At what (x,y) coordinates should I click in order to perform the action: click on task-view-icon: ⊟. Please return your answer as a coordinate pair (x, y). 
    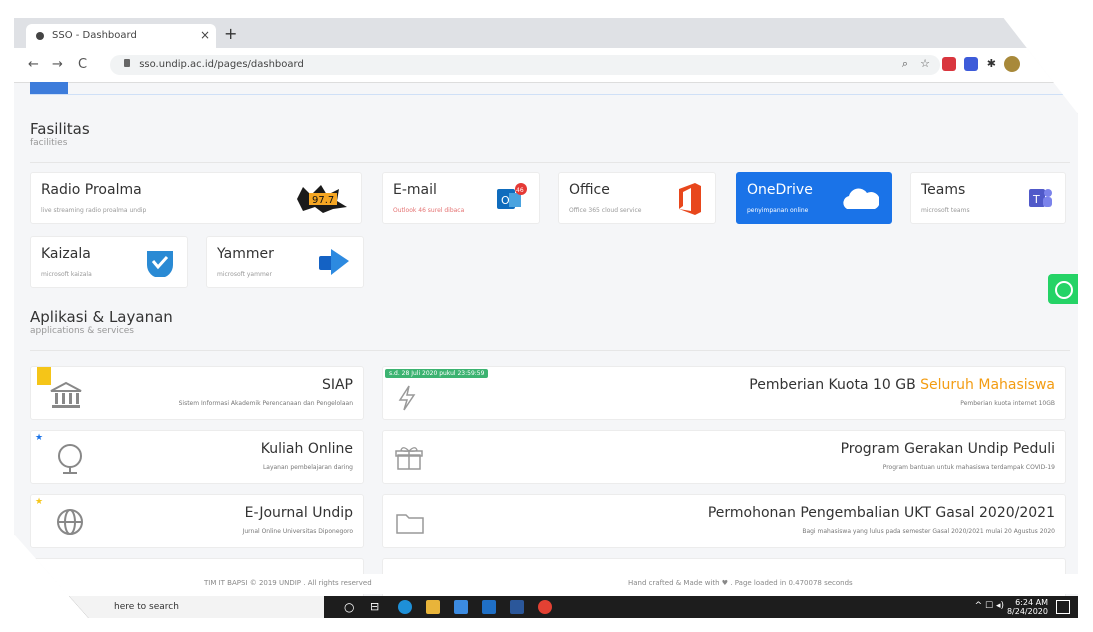
    Looking at the image, I should click on (374, 606).